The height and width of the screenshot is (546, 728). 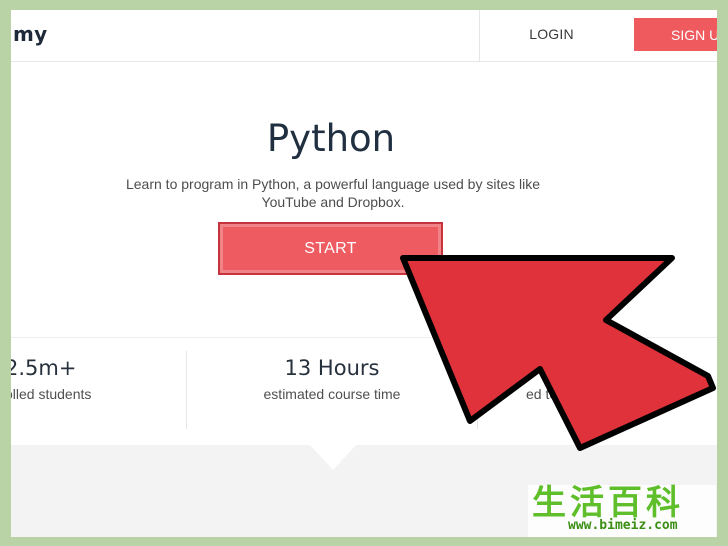 I want to click on watermark-url: www.bimeiz.com, so click(x=623, y=525).